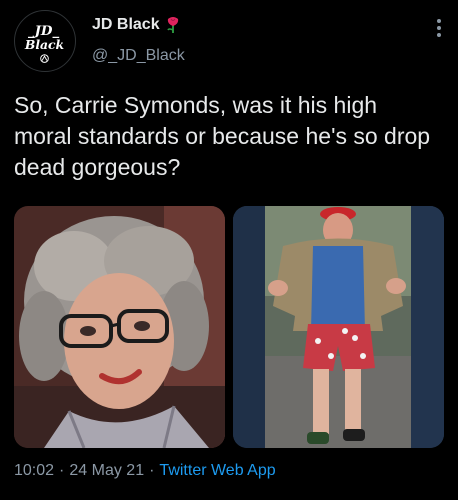 This screenshot has height=500, width=458. What do you see at coordinates (44, 44) in the screenshot?
I see `svg-text: Black` at bounding box center [44, 44].